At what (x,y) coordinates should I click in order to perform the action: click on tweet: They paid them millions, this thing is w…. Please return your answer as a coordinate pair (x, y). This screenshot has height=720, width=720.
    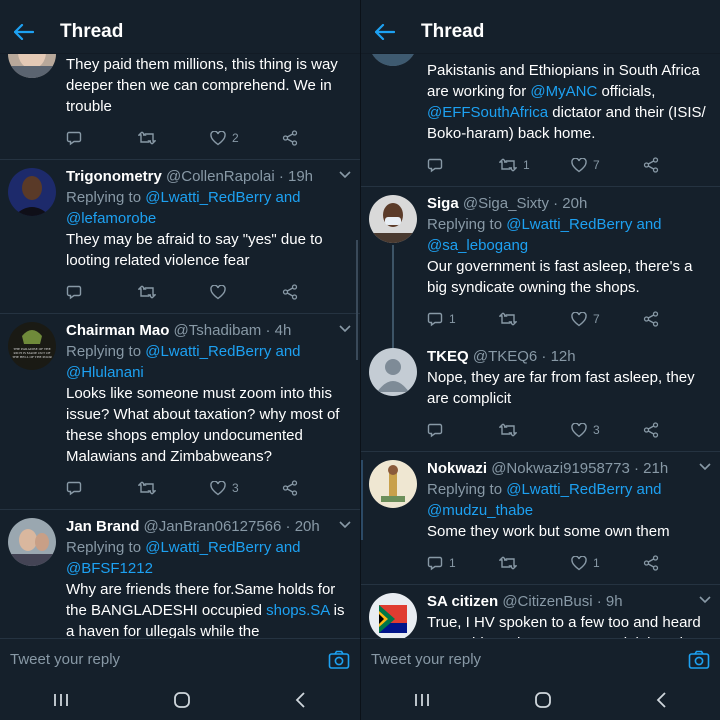
    Looking at the image, I should click on (180, 107).